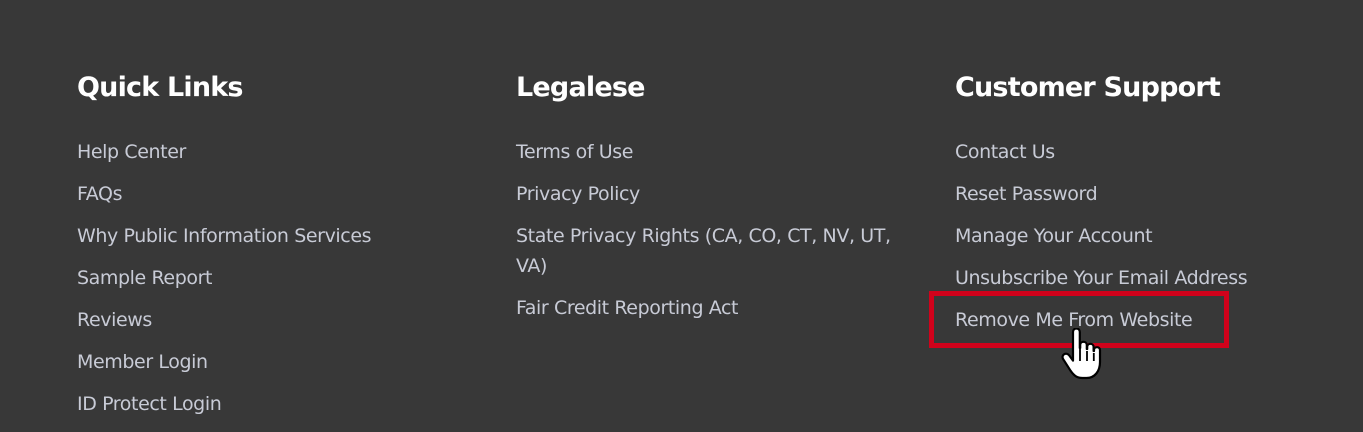  I want to click on contact-us-link: Contact Us, so click(1005, 152).